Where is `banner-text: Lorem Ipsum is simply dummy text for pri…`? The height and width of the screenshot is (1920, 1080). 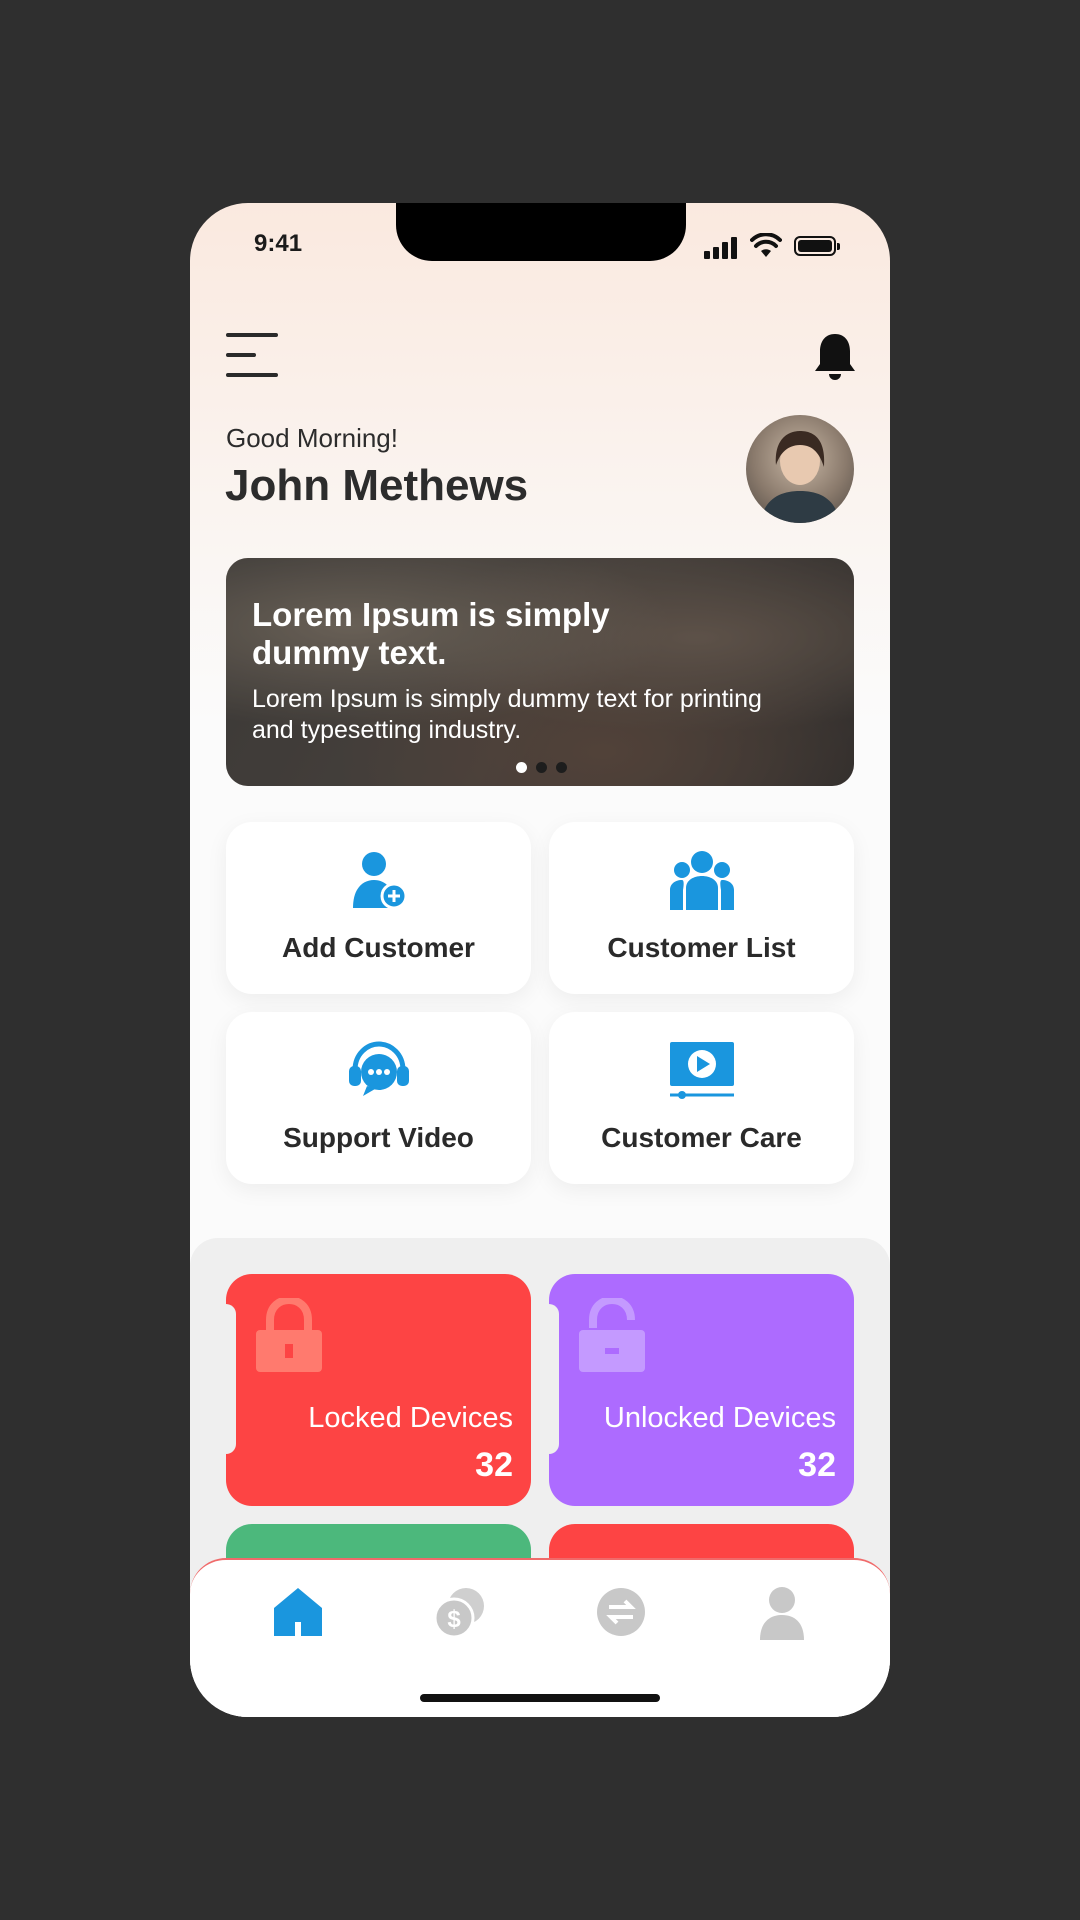
banner-text: Lorem Ipsum is simply dummy text for pri… is located at coordinates (507, 714).